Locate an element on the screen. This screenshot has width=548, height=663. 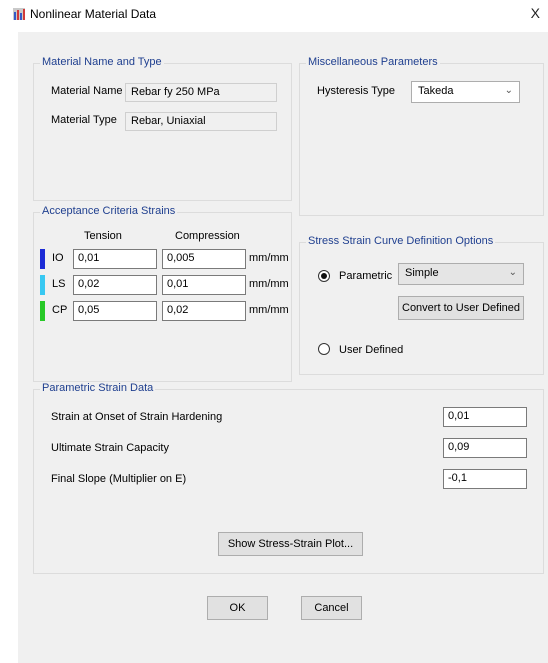
compression-header: Compression is located at coordinates (207, 236).